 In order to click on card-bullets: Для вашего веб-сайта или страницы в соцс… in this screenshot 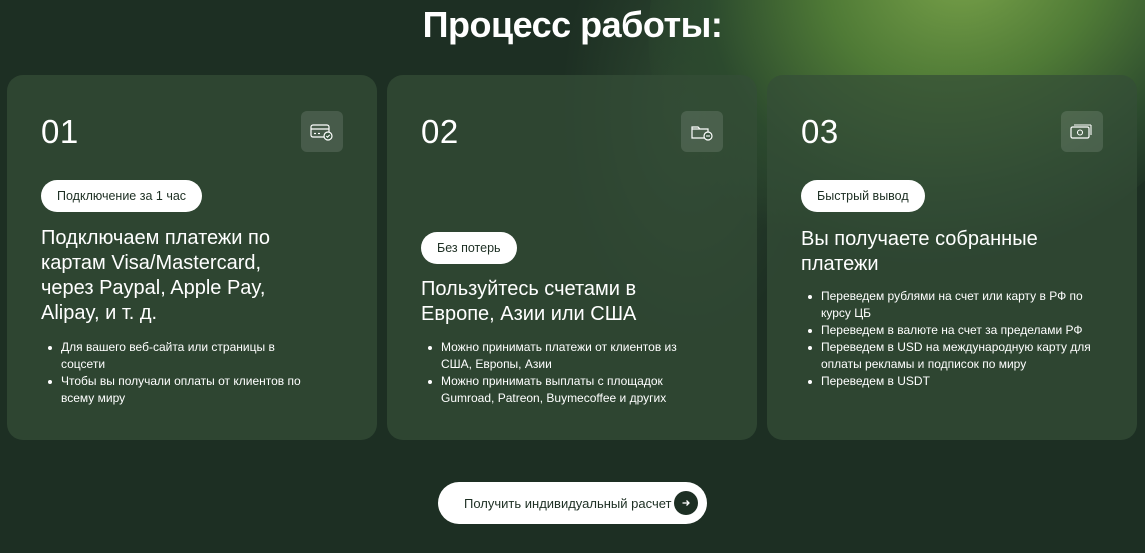, I will do `click(176, 373)`.